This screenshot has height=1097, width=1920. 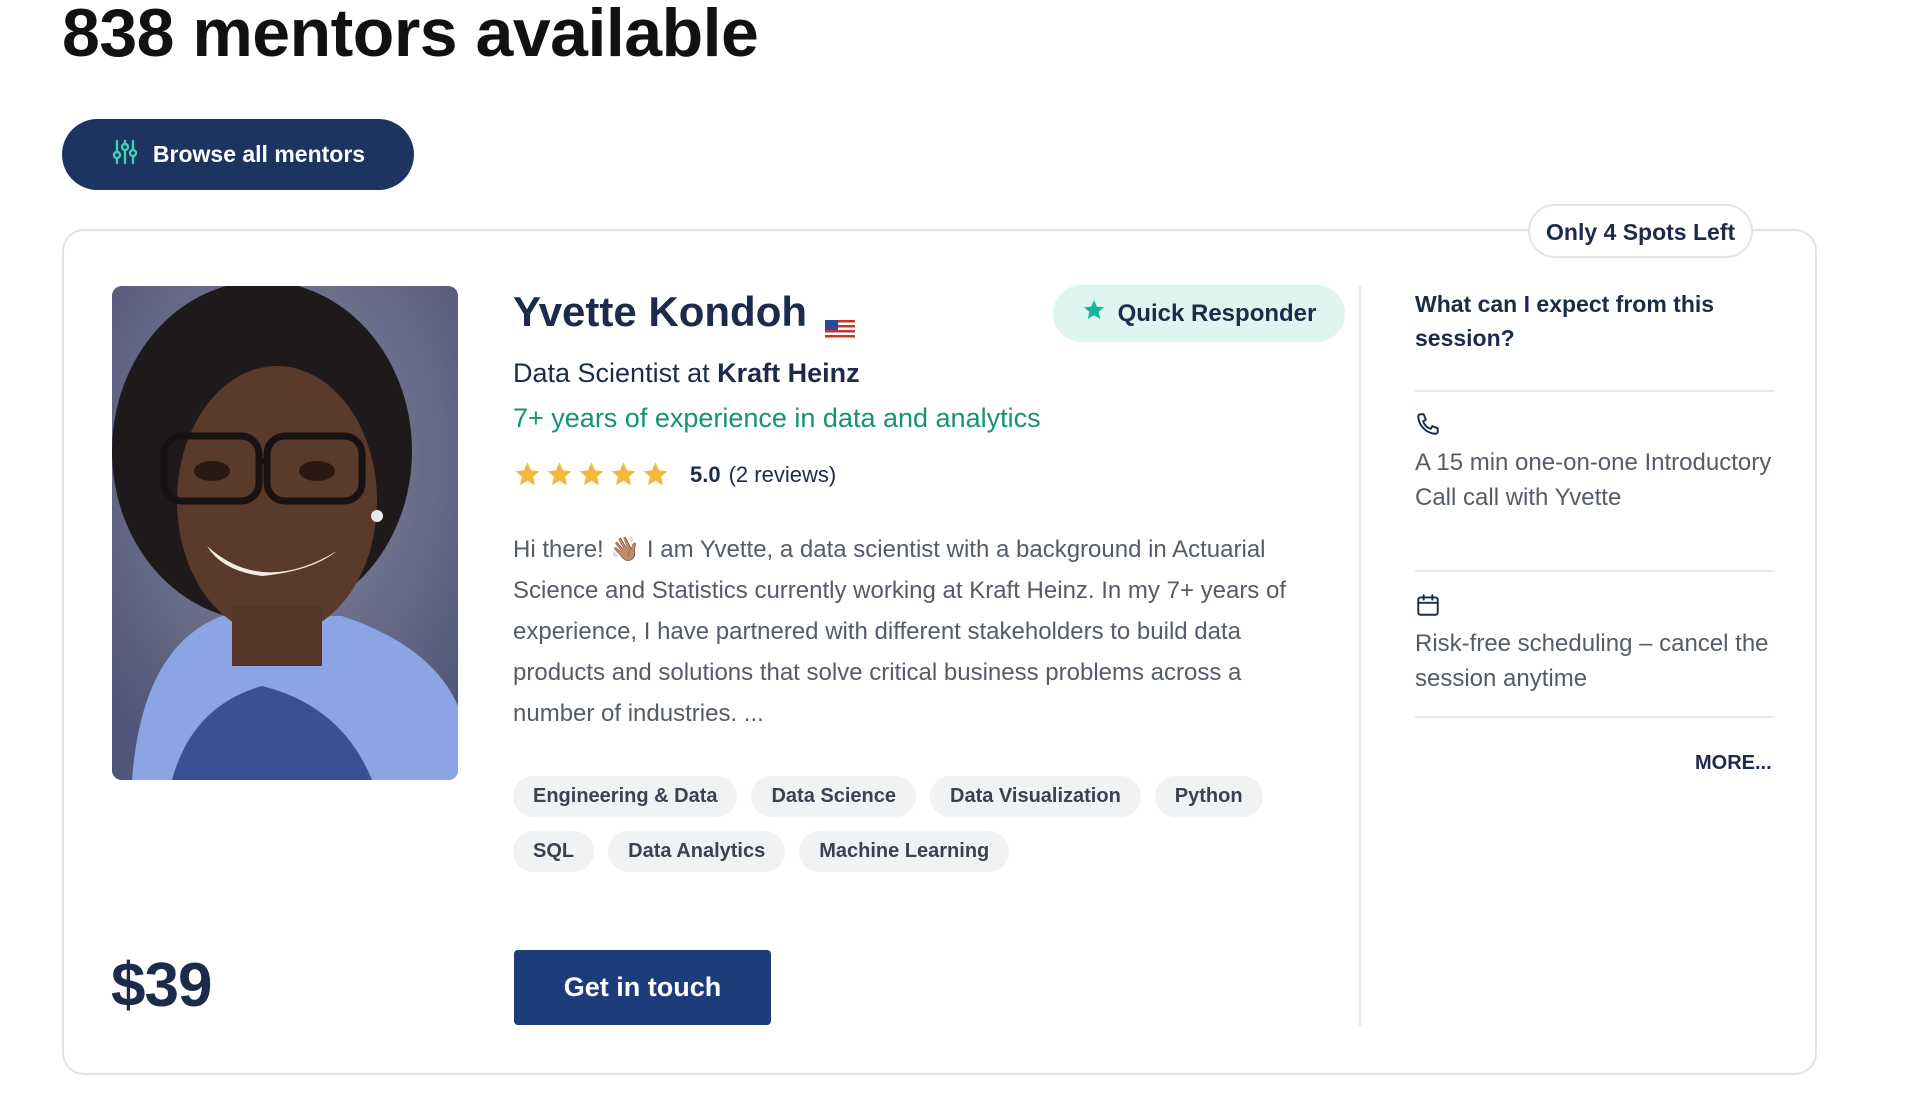 What do you see at coordinates (1565, 321) in the screenshot?
I see `expect-title: What can I expect from this session?` at bounding box center [1565, 321].